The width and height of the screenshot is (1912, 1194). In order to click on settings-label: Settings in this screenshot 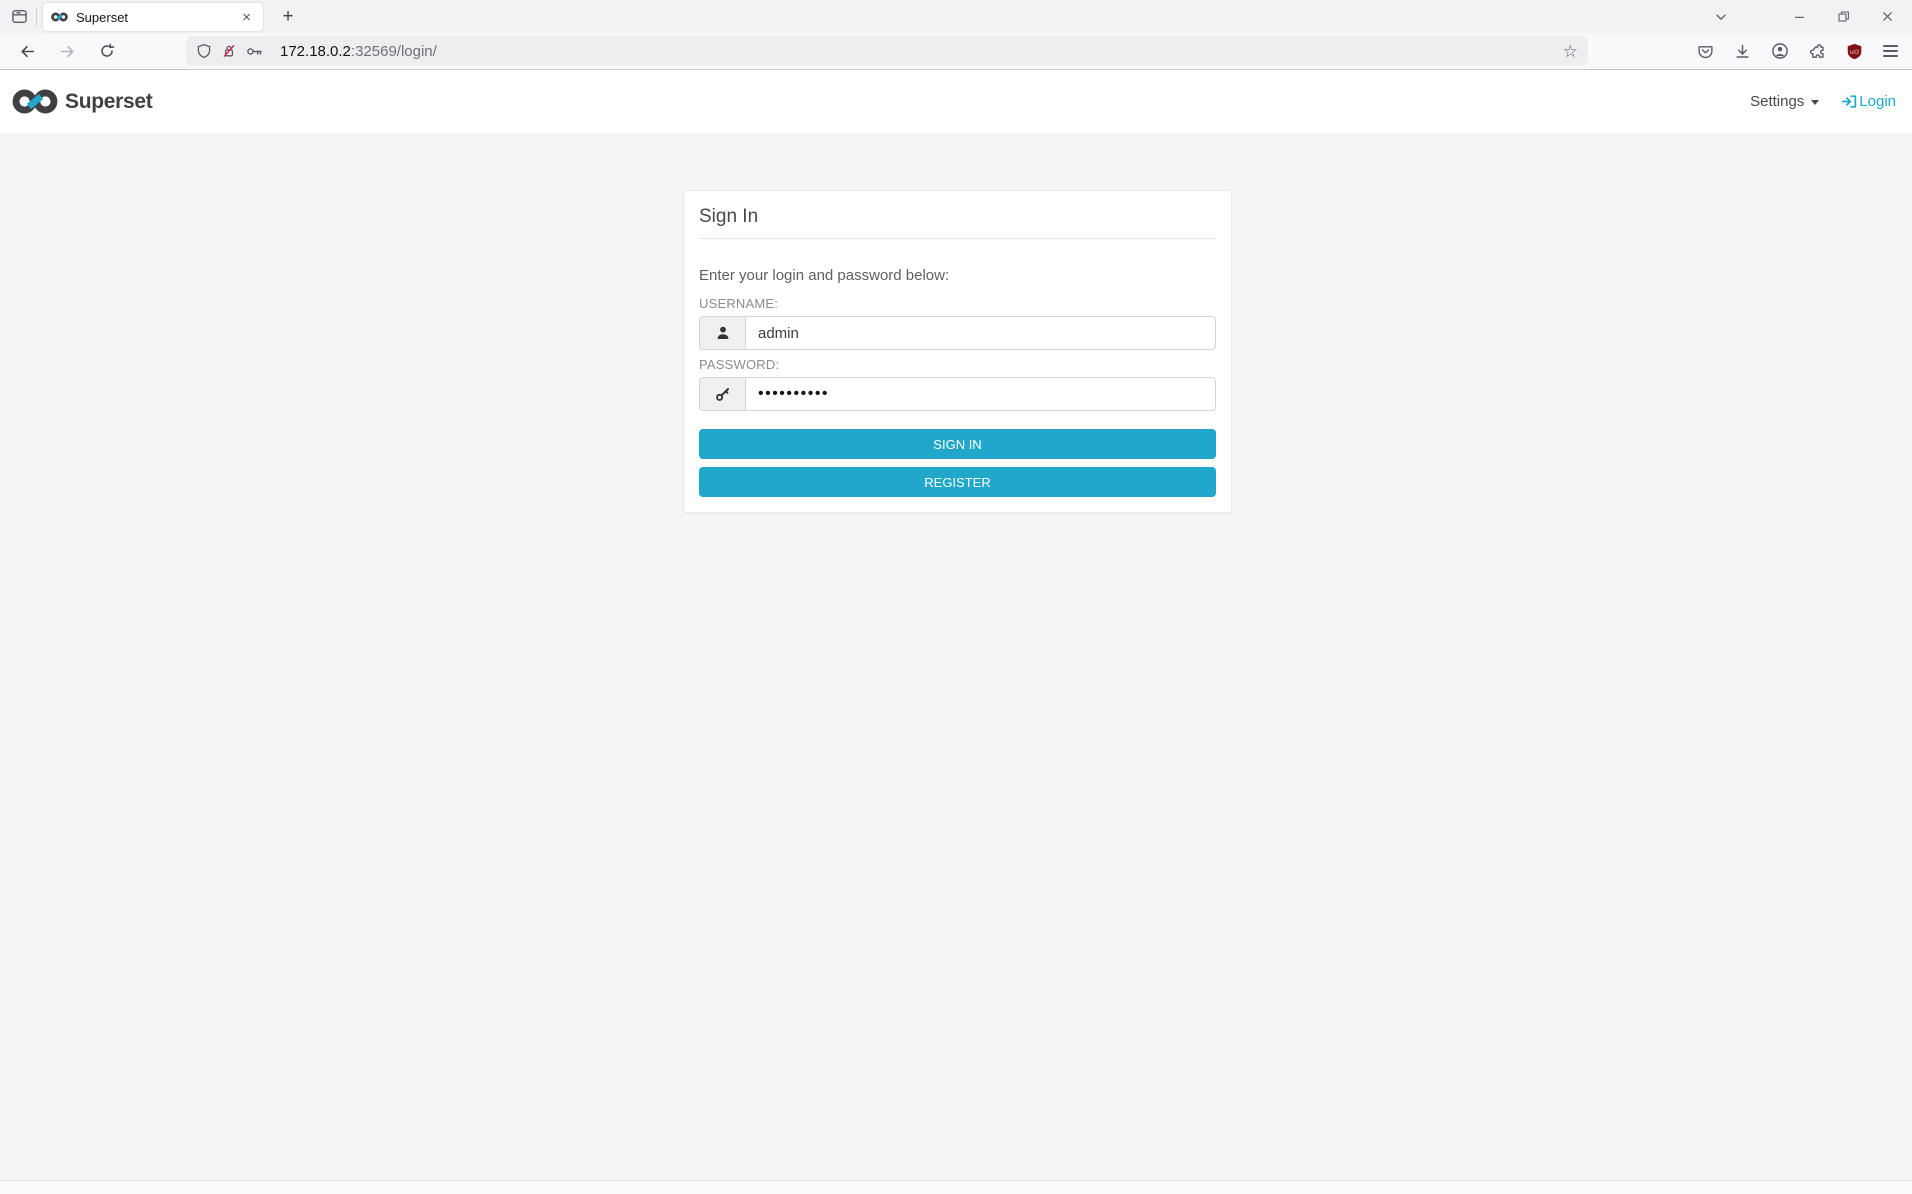, I will do `click(1777, 101)`.